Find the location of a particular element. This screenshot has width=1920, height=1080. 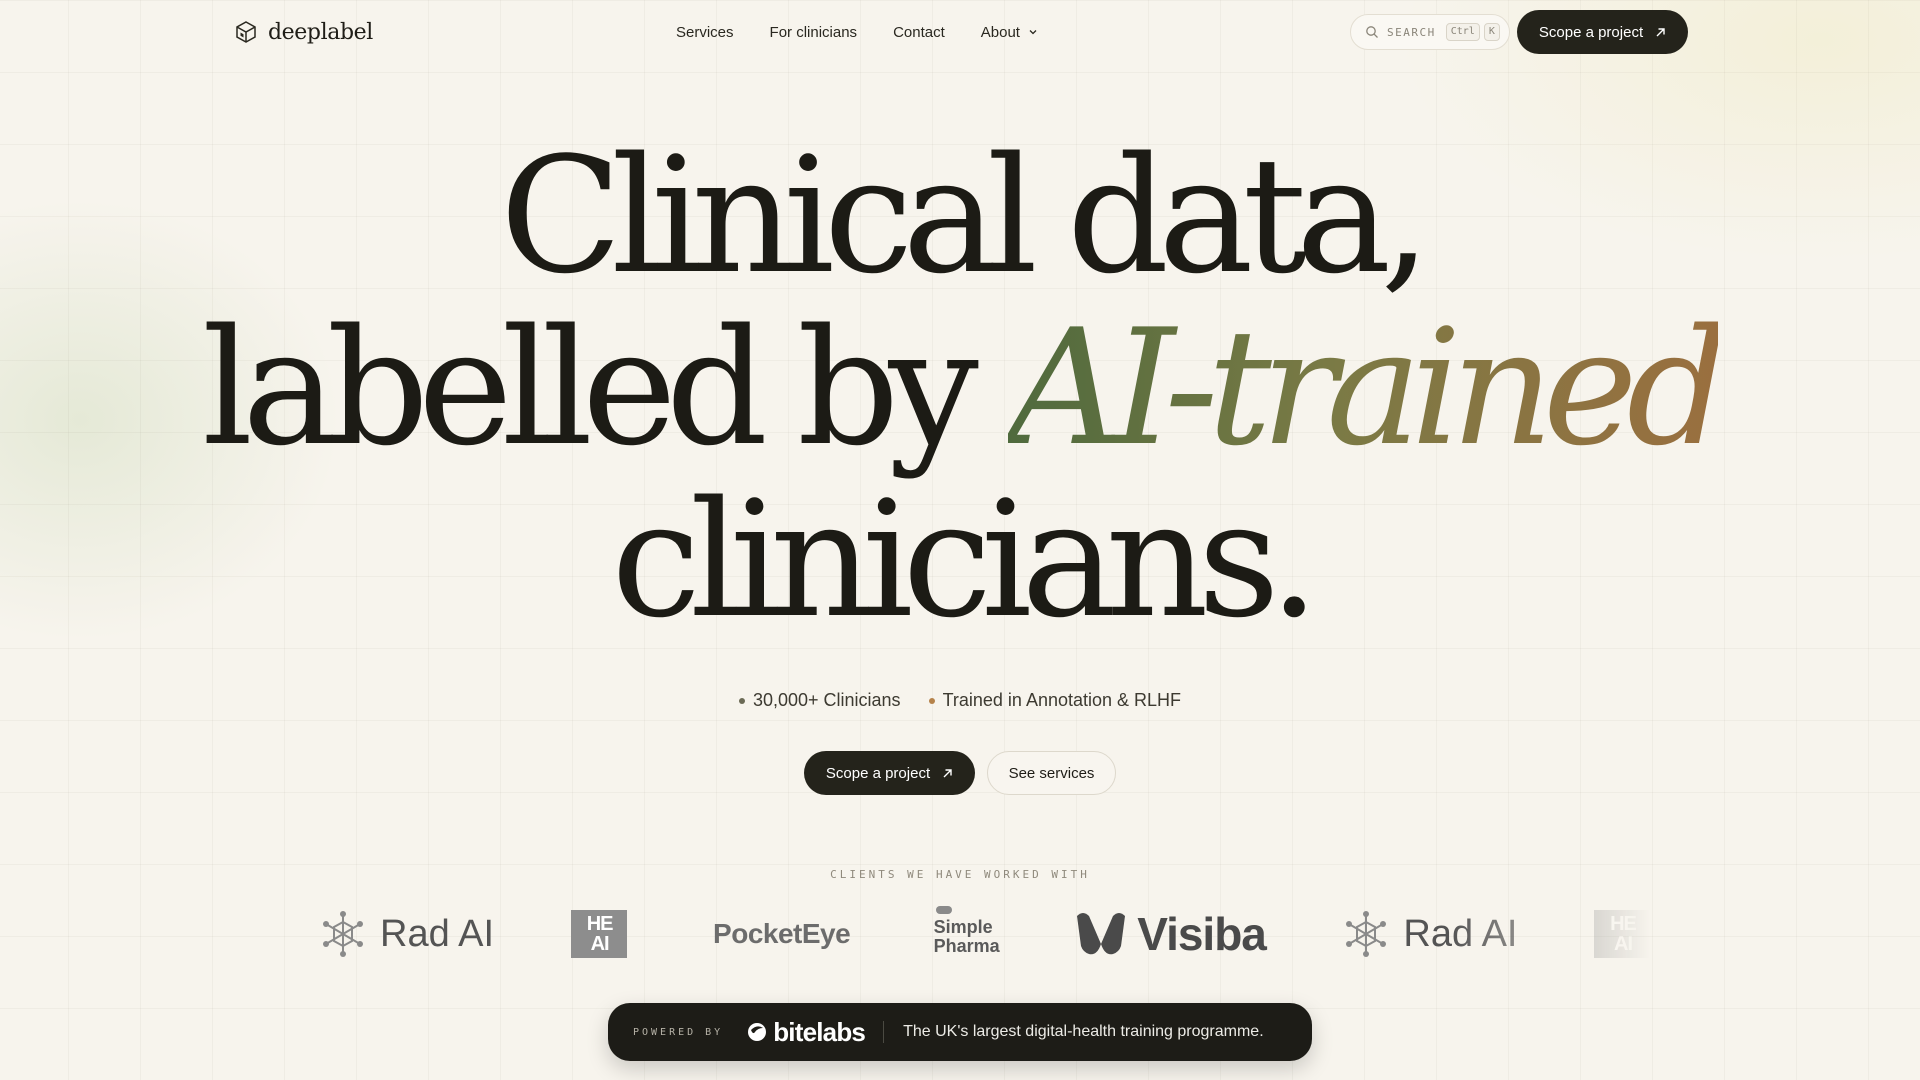

bitelabs-wordmark: bitelabs is located at coordinates (819, 1031).